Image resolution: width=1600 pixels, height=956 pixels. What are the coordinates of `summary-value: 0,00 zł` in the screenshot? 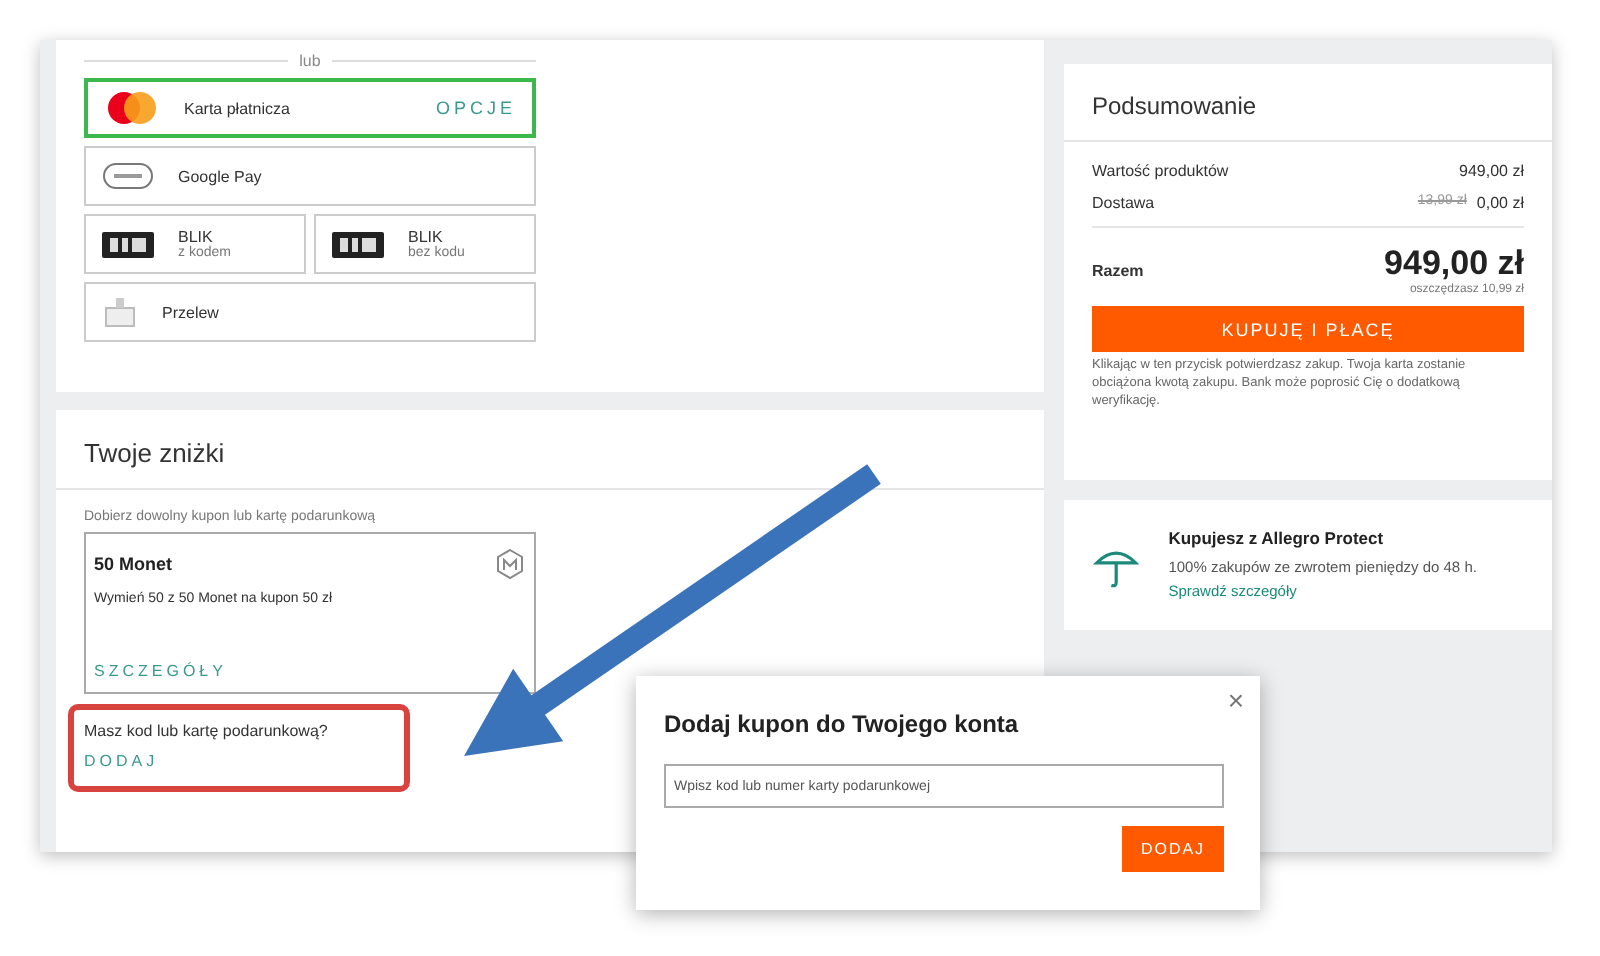 It's located at (1500, 203).